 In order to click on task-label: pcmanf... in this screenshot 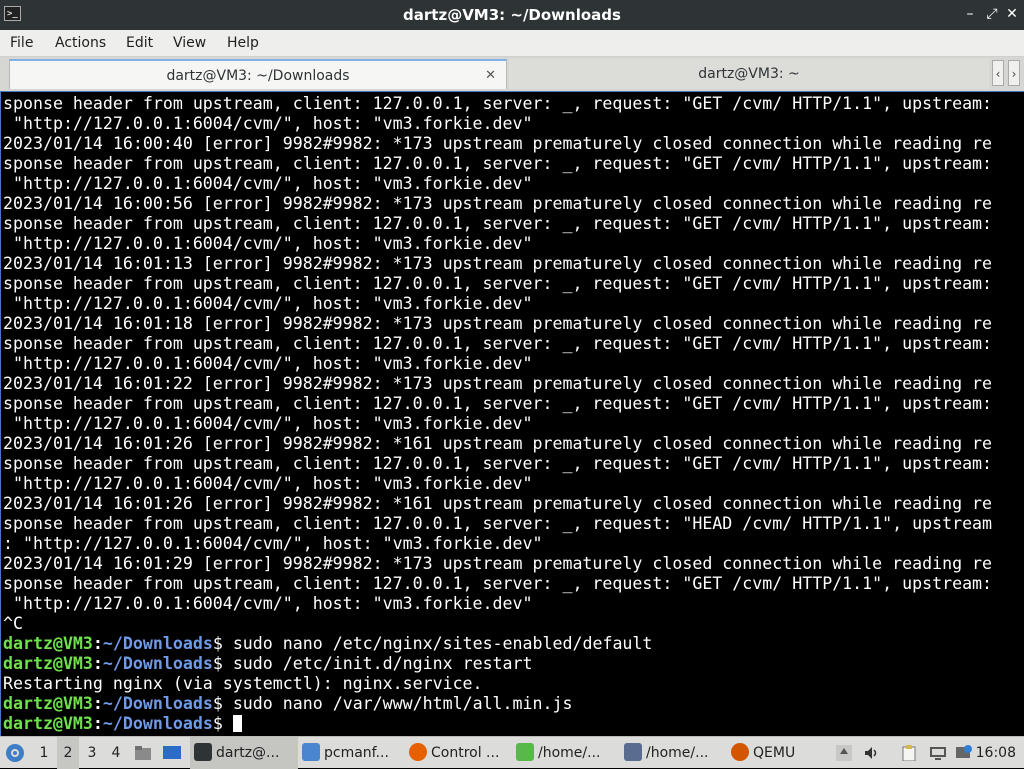, I will do `click(356, 753)`.